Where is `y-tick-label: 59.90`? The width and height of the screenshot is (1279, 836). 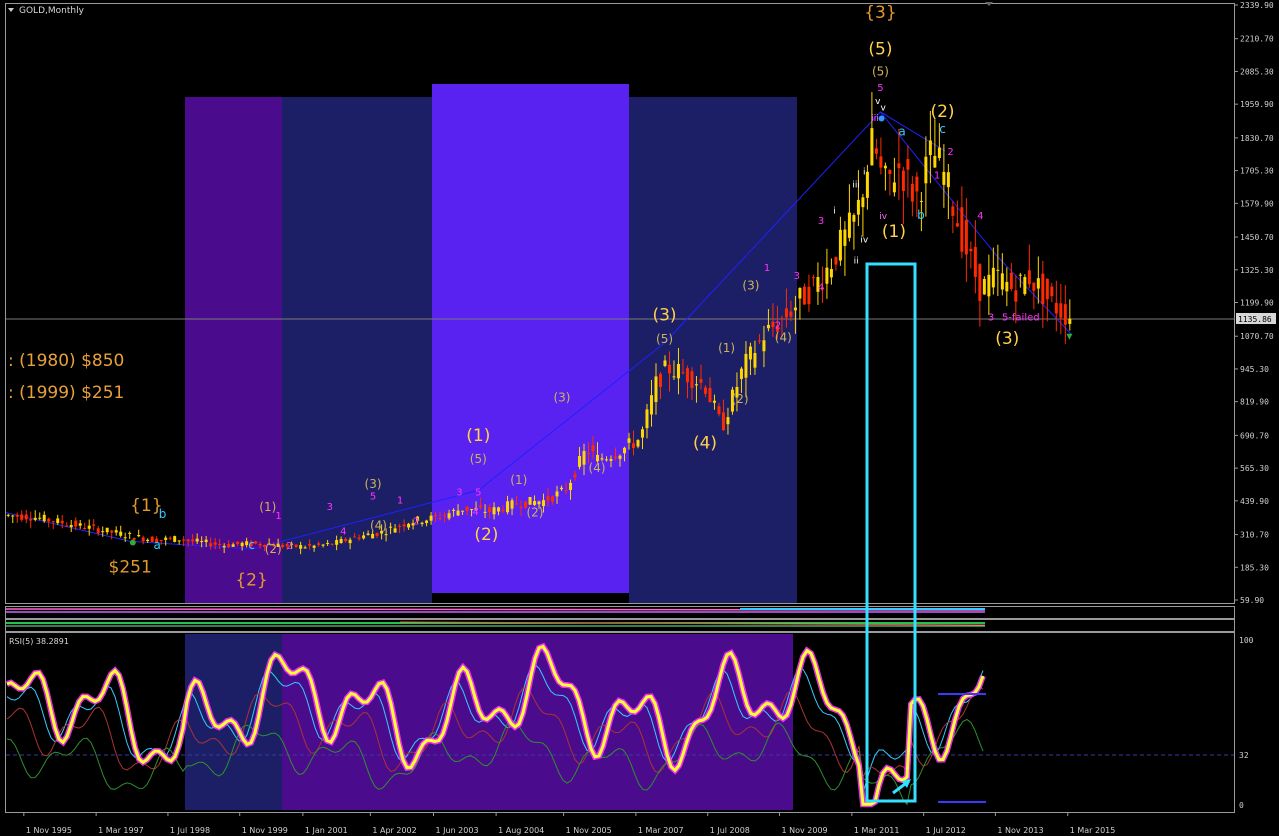
y-tick-label: 59.90 is located at coordinates (1252, 600).